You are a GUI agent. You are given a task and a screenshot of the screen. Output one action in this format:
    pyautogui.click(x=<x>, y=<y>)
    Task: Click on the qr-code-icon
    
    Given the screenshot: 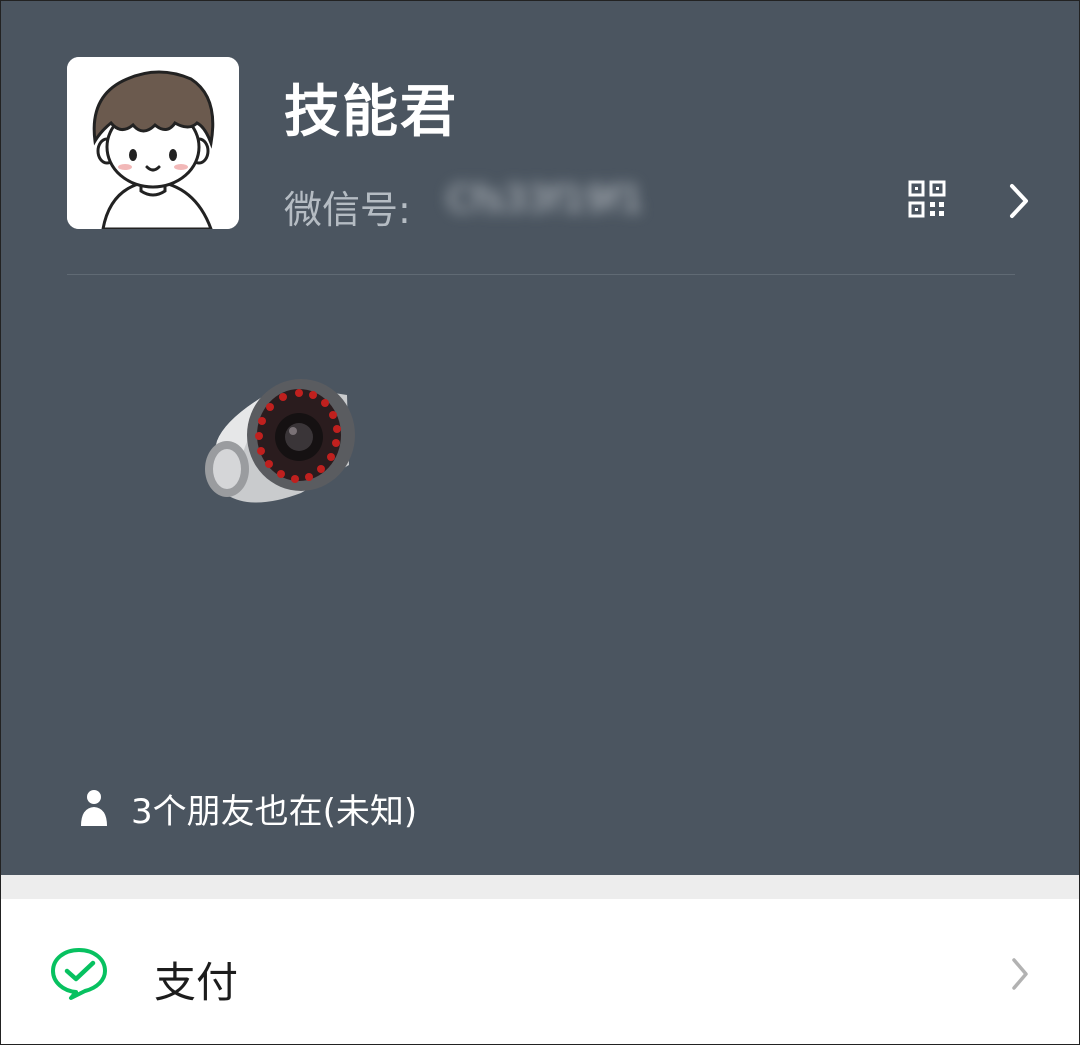 What is the action you would take?
    pyautogui.click(x=927, y=199)
    